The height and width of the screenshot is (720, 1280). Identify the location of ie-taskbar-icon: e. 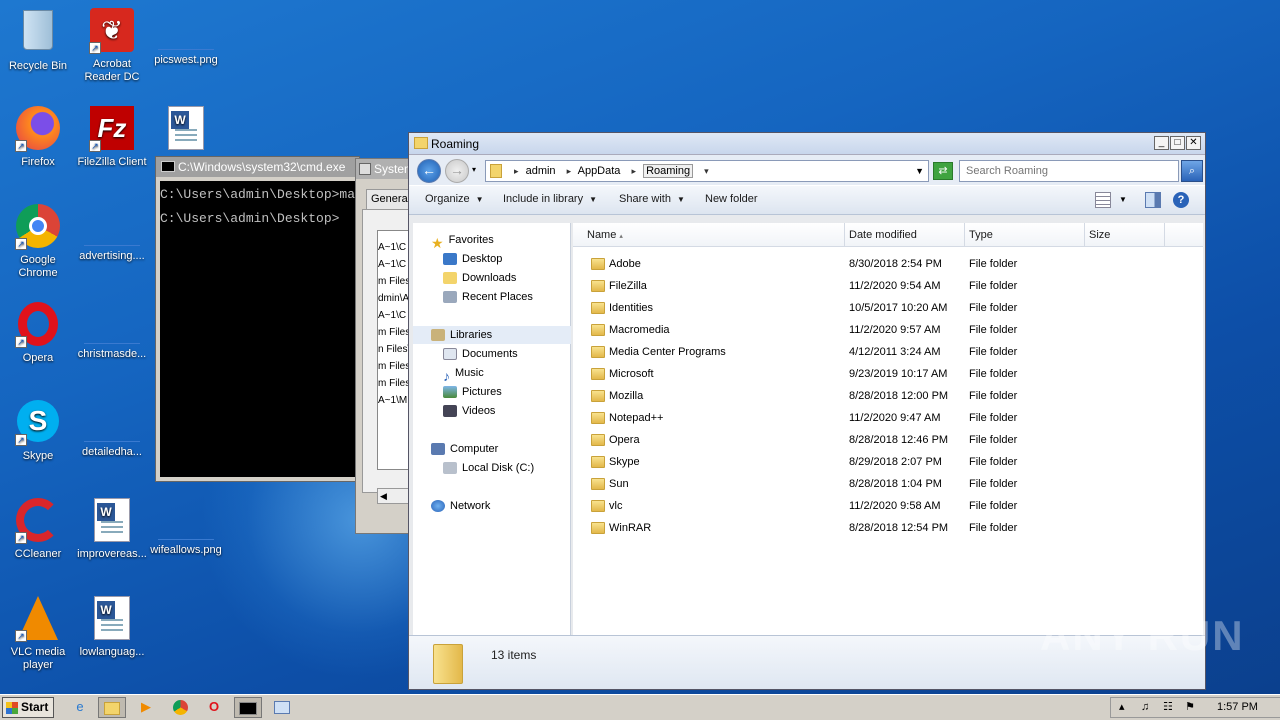
(80, 707).